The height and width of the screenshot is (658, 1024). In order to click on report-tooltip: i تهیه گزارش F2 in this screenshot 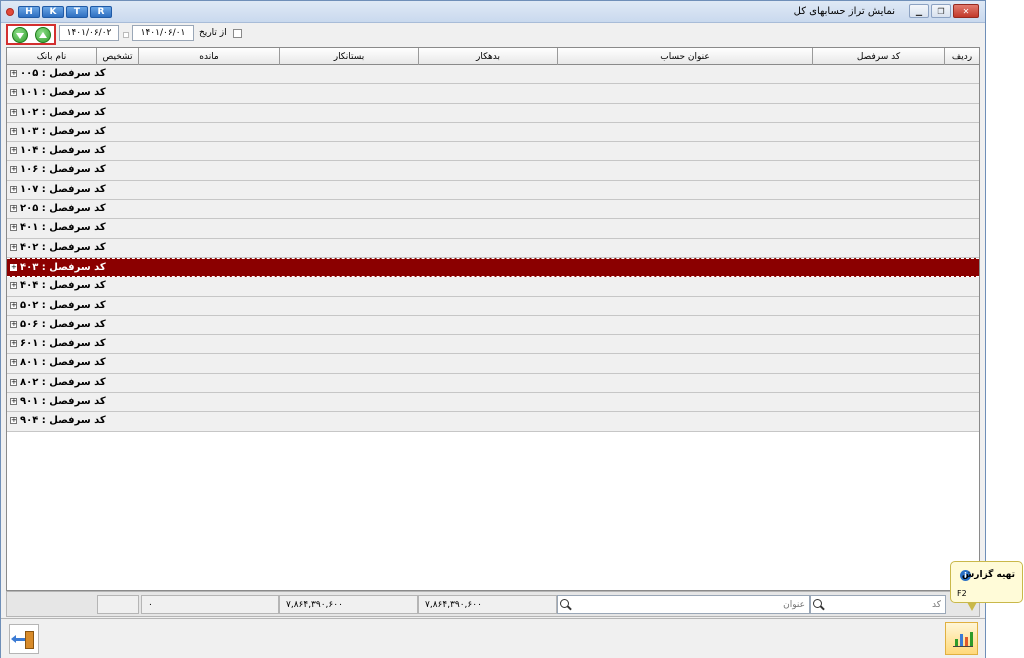, I will do `click(986, 586)`.